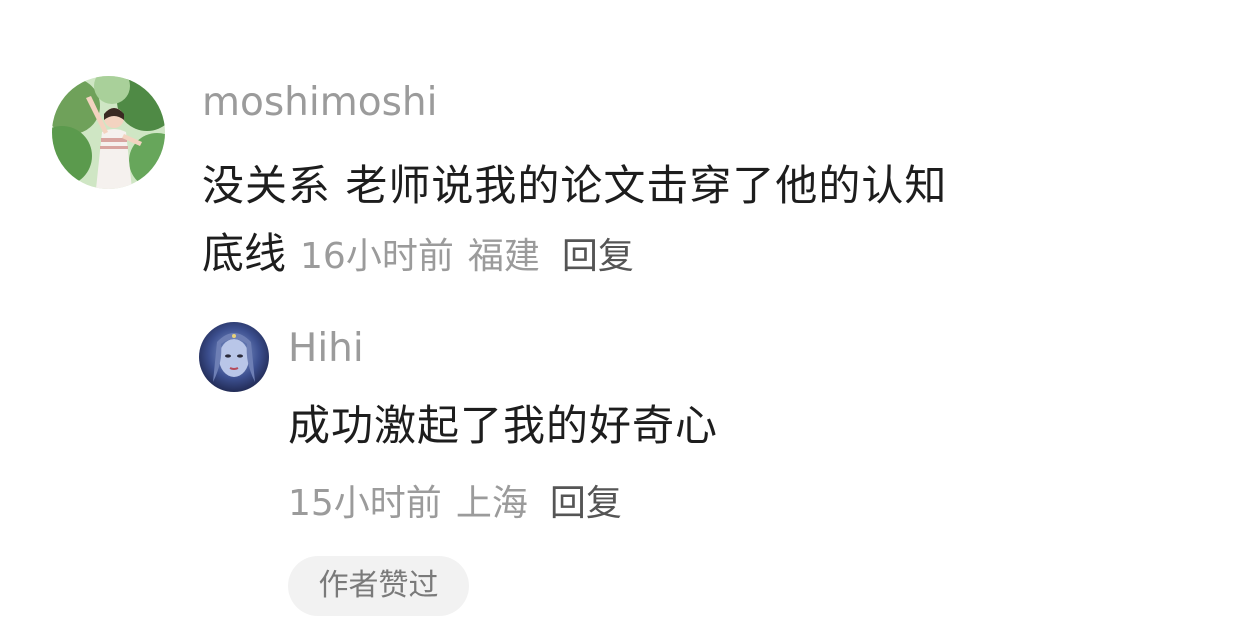 This screenshot has height=640, width=1260. I want to click on reply-time: 15小时前, so click(365, 503).